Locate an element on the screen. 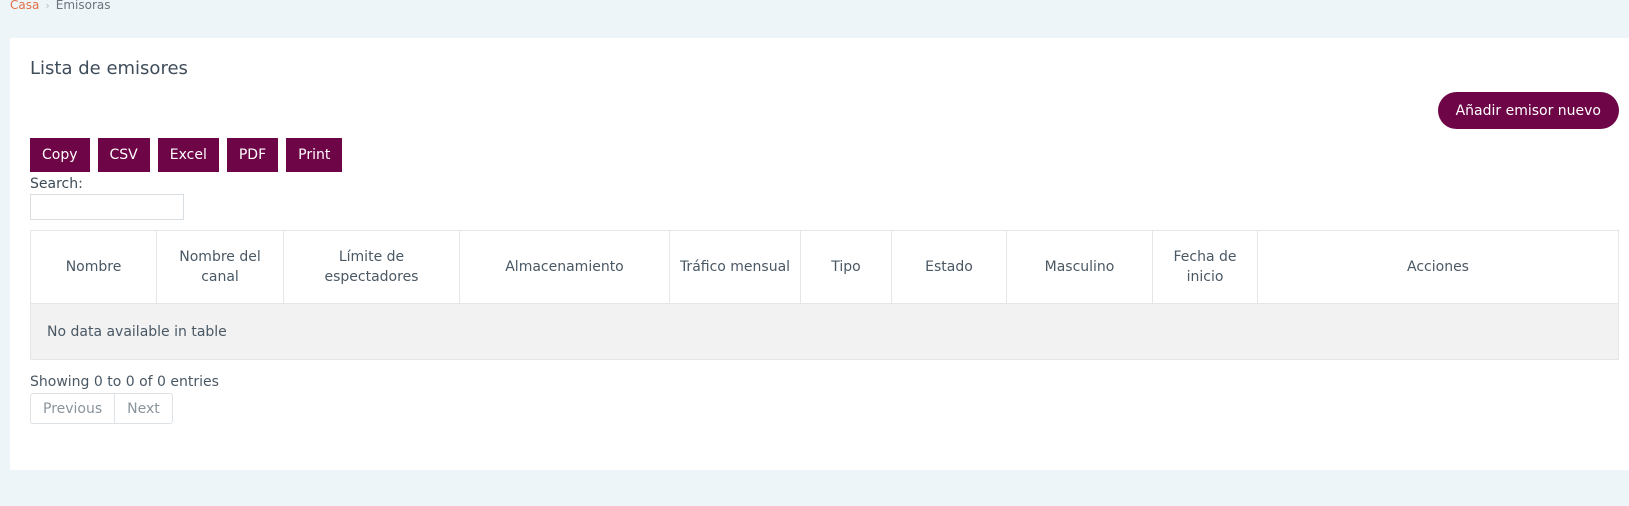 The width and height of the screenshot is (1629, 506). column-header-trafico-mensual: Tráfico mensual is located at coordinates (735, 267).